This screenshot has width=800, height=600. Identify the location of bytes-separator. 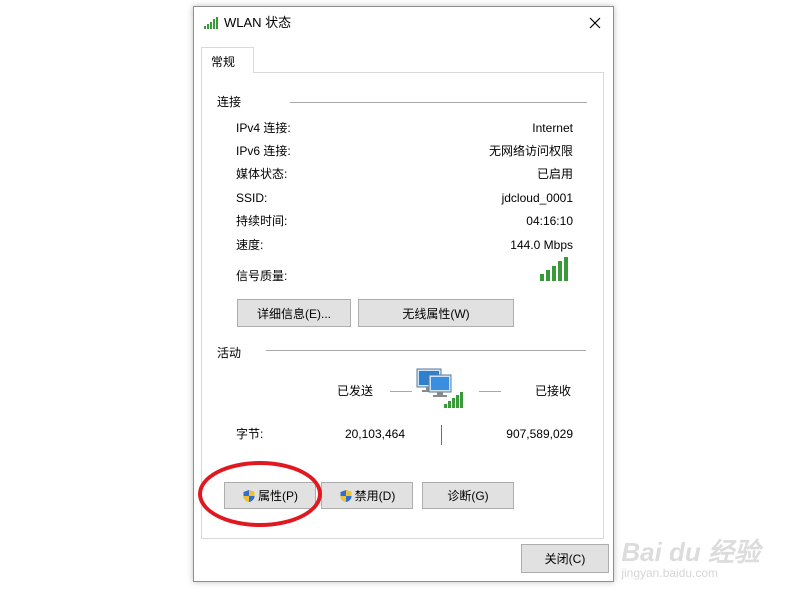
(441, 435).